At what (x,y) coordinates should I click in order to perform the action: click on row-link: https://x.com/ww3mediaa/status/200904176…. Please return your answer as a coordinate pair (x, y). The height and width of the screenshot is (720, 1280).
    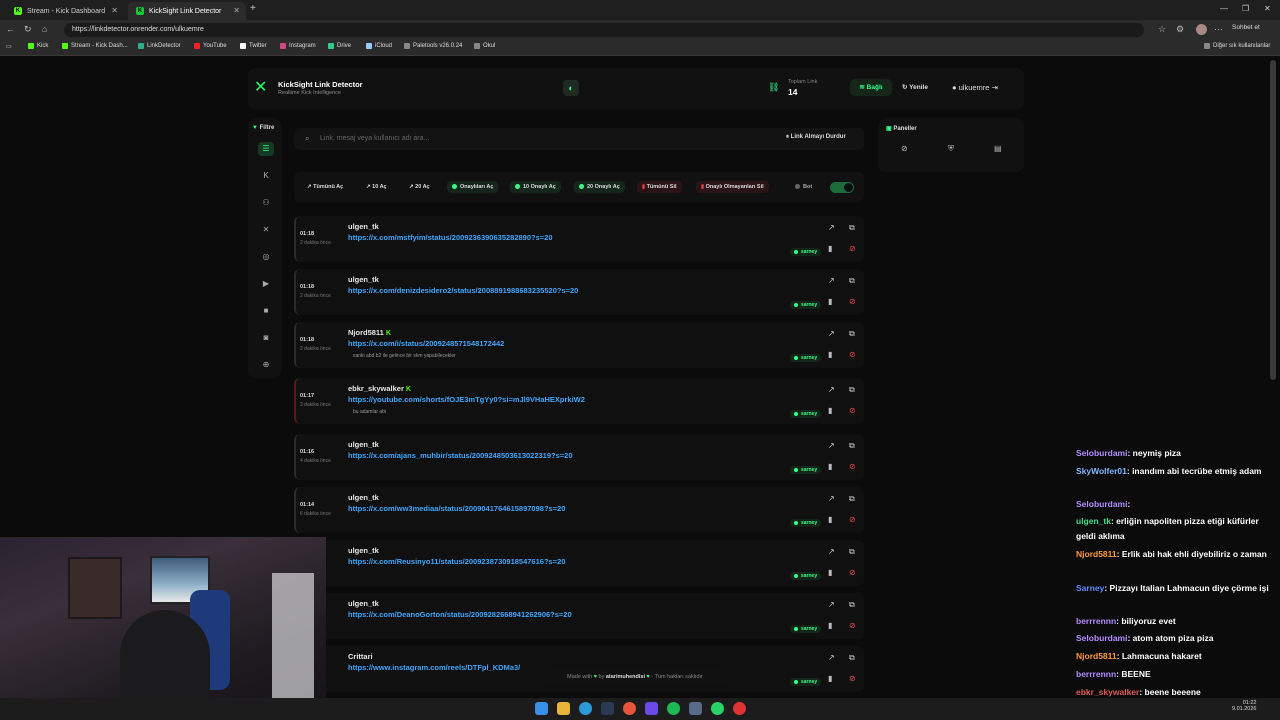
    Looking at the image, I should click on (456, 508).